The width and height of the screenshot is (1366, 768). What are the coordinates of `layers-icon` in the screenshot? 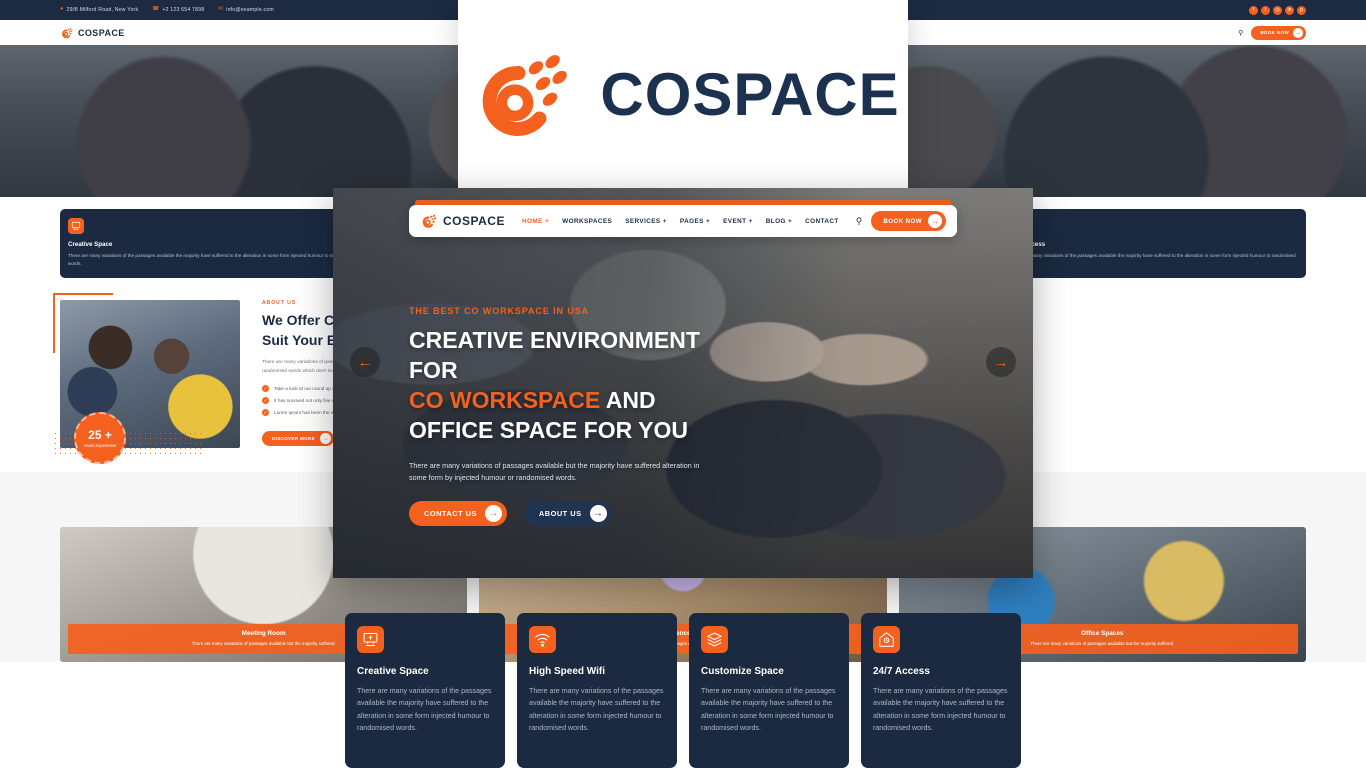 It's located at (714, 639).